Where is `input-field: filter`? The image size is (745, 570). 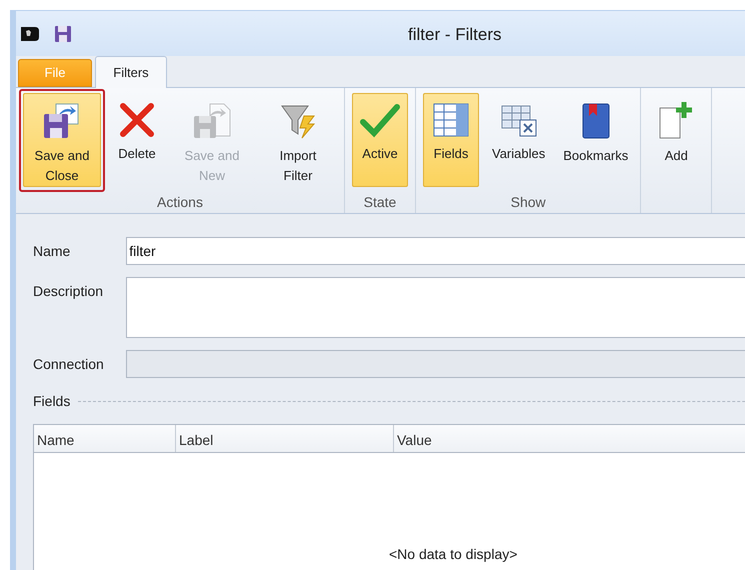 input-field: filter is located at coordinates (435, 251).